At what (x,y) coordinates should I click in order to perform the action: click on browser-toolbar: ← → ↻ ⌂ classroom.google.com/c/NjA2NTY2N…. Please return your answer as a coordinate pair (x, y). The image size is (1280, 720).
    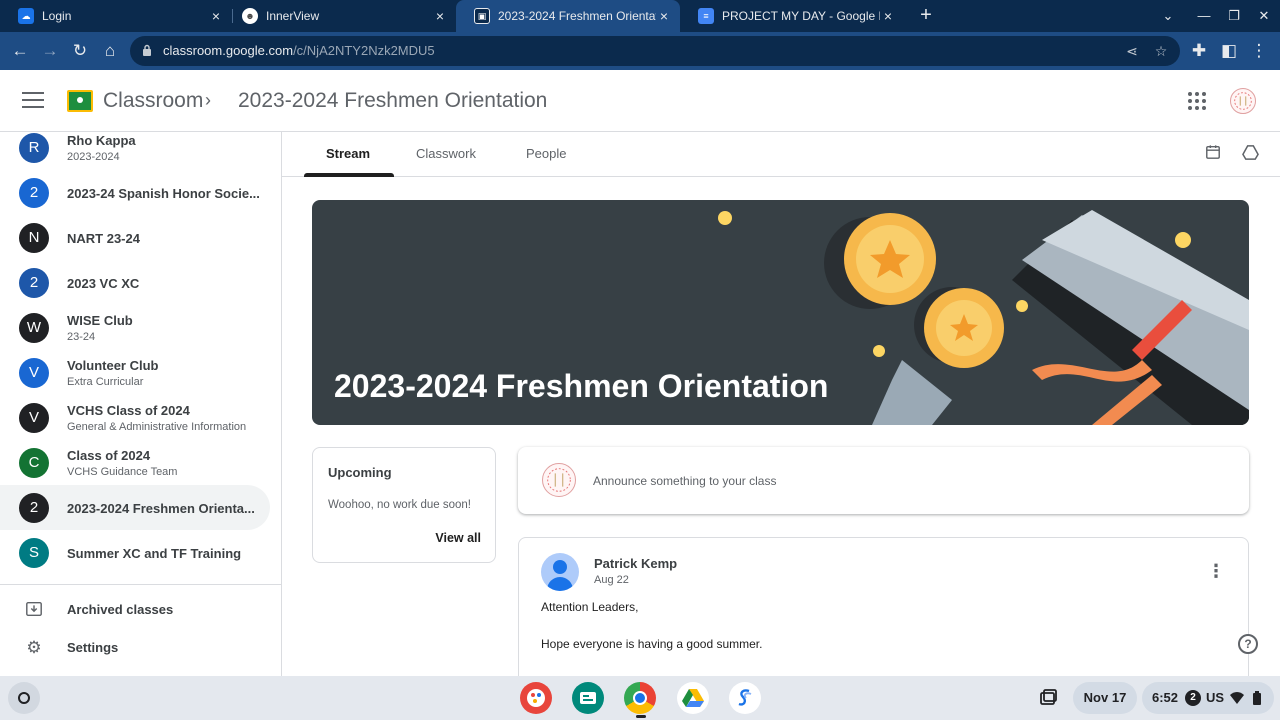
    Looking at the image, I should click on (640, 51).